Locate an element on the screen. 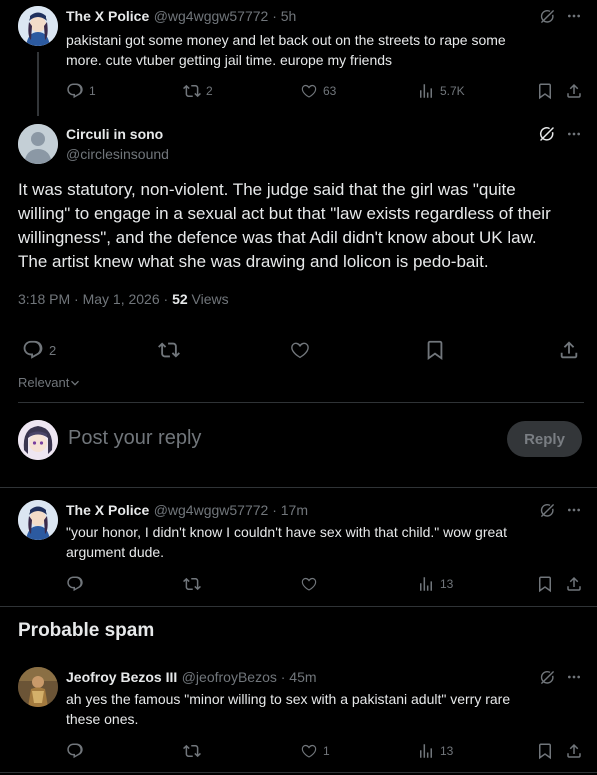 This screenshot has height=775, width=597. like-action: 63 is located at coordinates (318, 91).